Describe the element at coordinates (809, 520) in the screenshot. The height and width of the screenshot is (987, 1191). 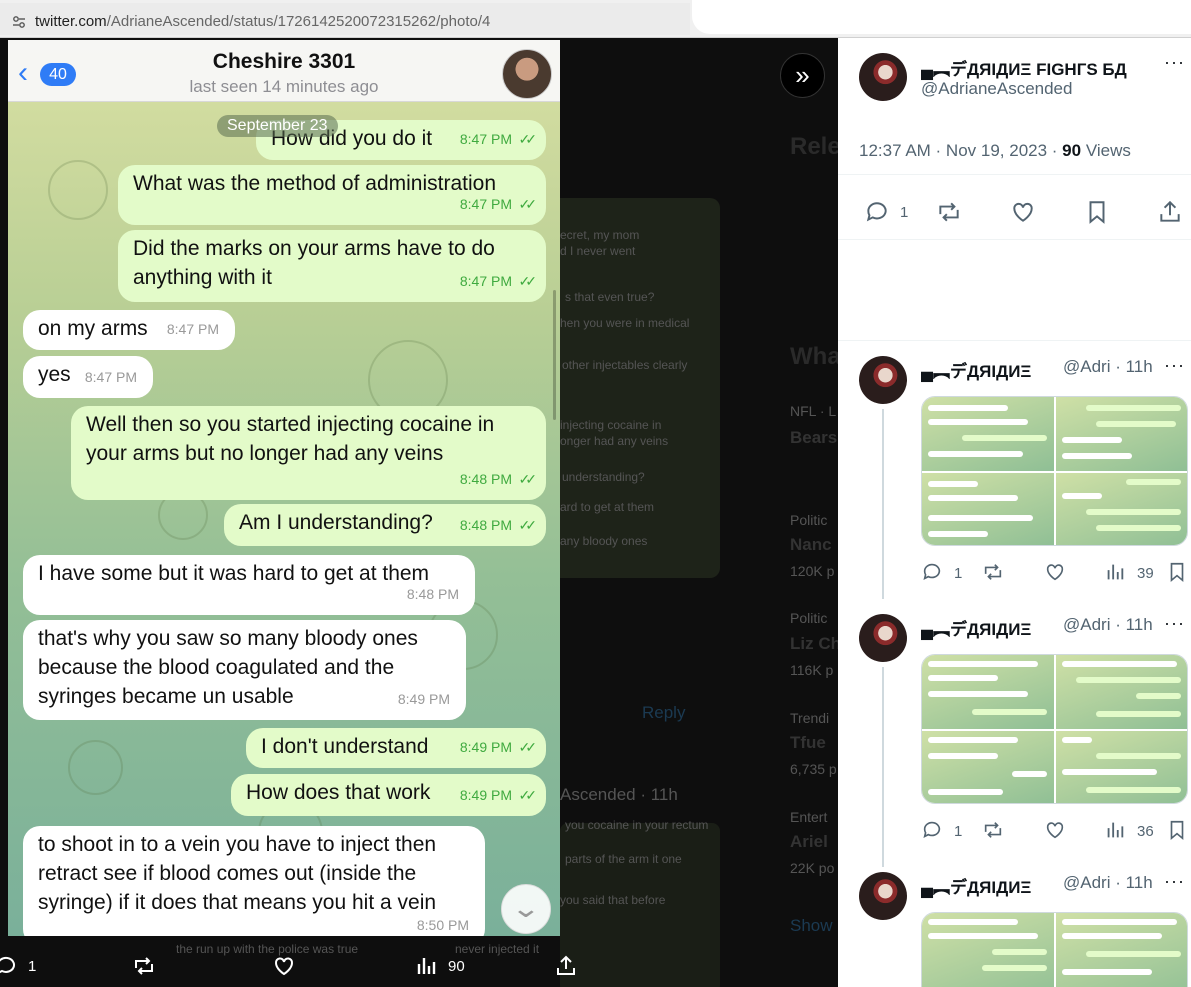
I see `ghost-text: Politic` at that location.